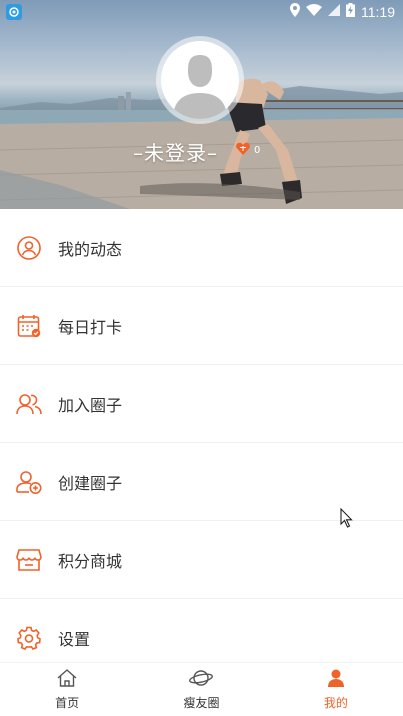 This screenshot has height=716, width=403. What do you see at coordinates (14, 12) in the screenshot?
I see `app-notification-icon` at bounding box center [14, 12].